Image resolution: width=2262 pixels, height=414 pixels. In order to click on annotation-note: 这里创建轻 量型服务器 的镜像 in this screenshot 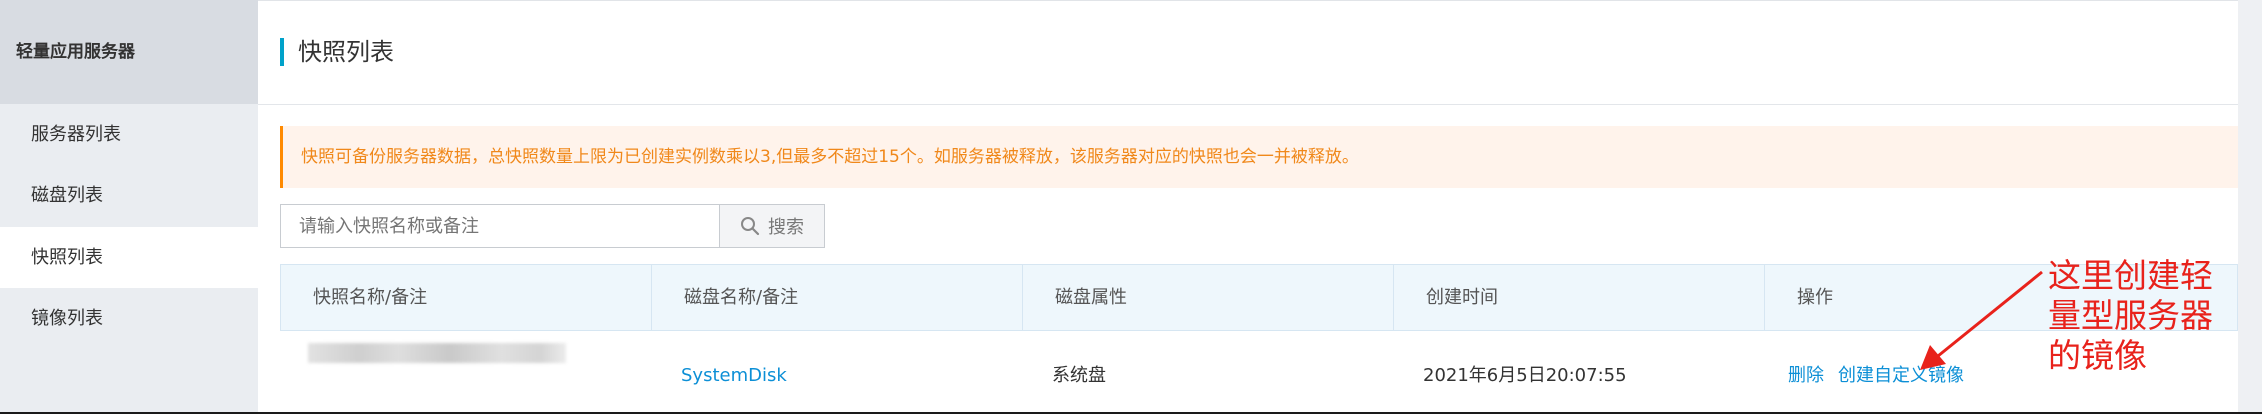, I will do `click(2130, 316)`.